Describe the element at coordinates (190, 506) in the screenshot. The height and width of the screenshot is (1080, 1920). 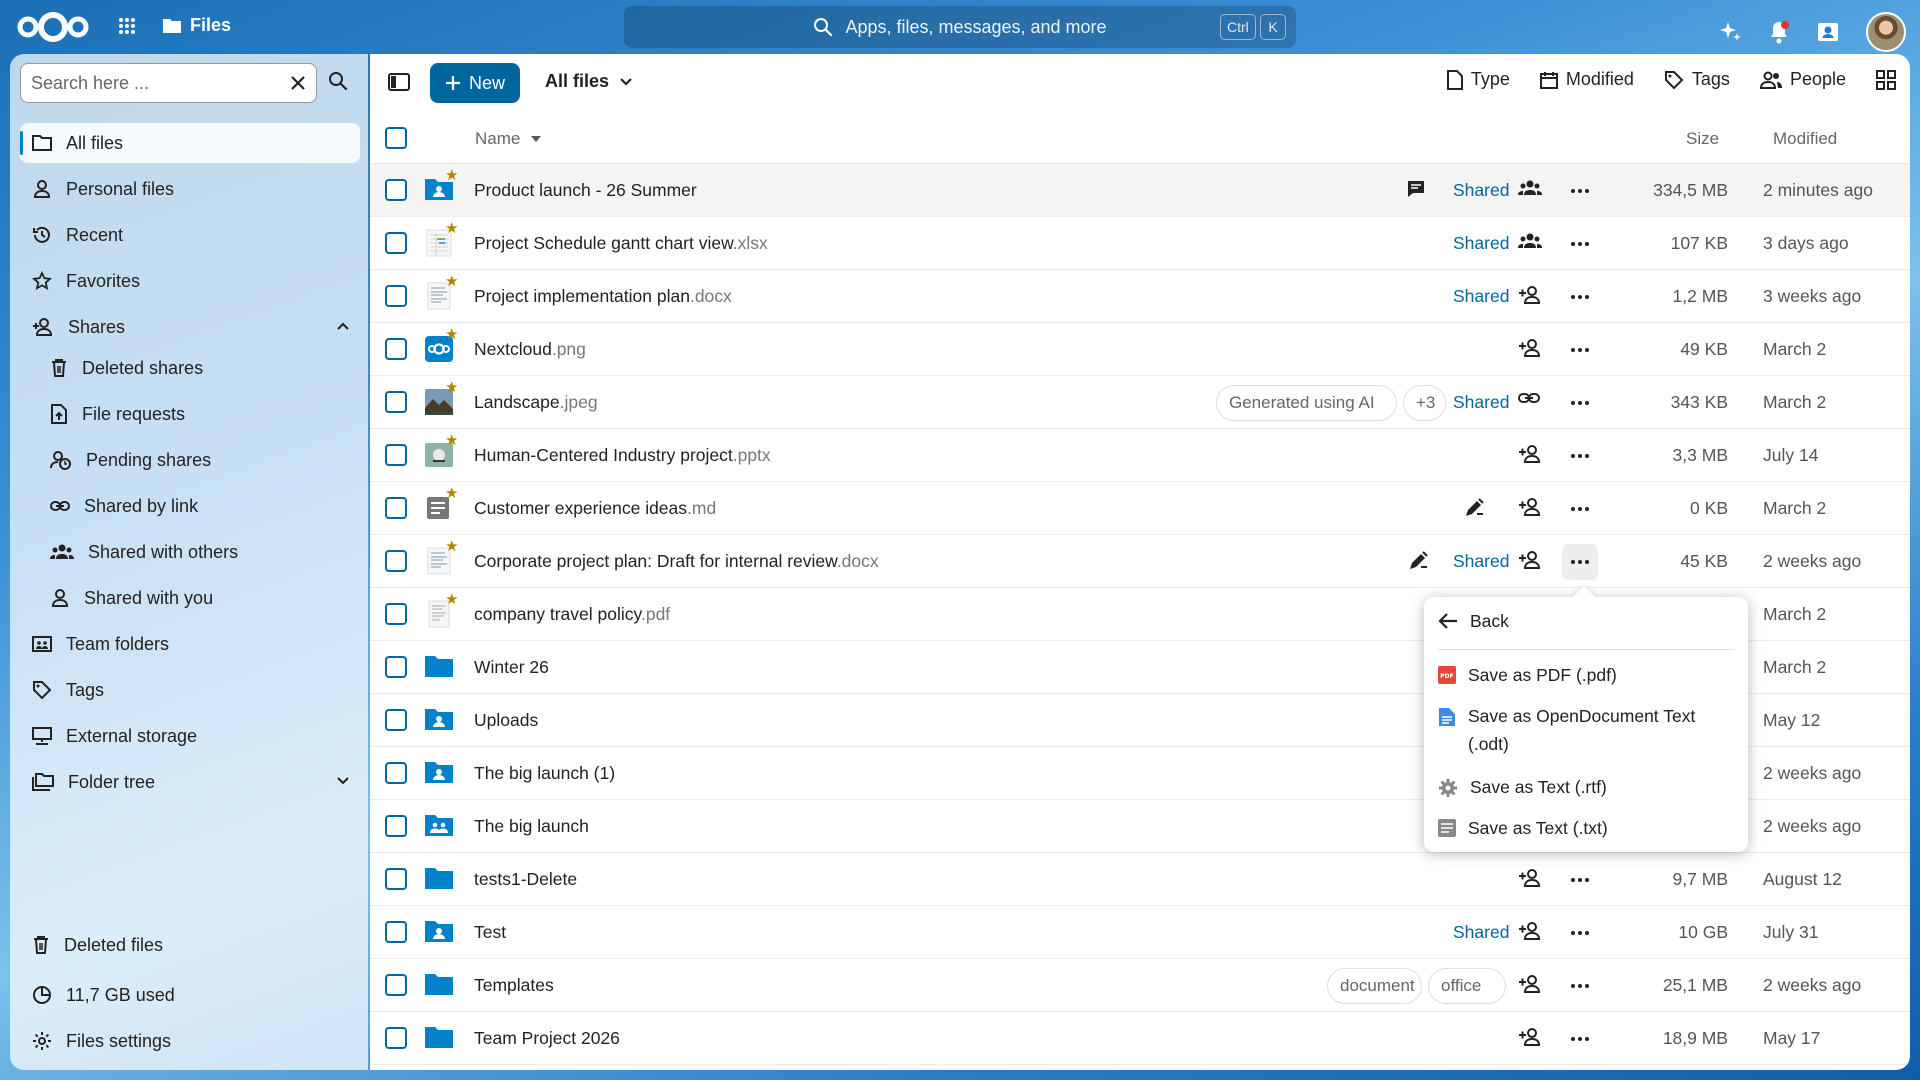
I see `sidebar-item-shared-by-link: Shared by link` at that location.